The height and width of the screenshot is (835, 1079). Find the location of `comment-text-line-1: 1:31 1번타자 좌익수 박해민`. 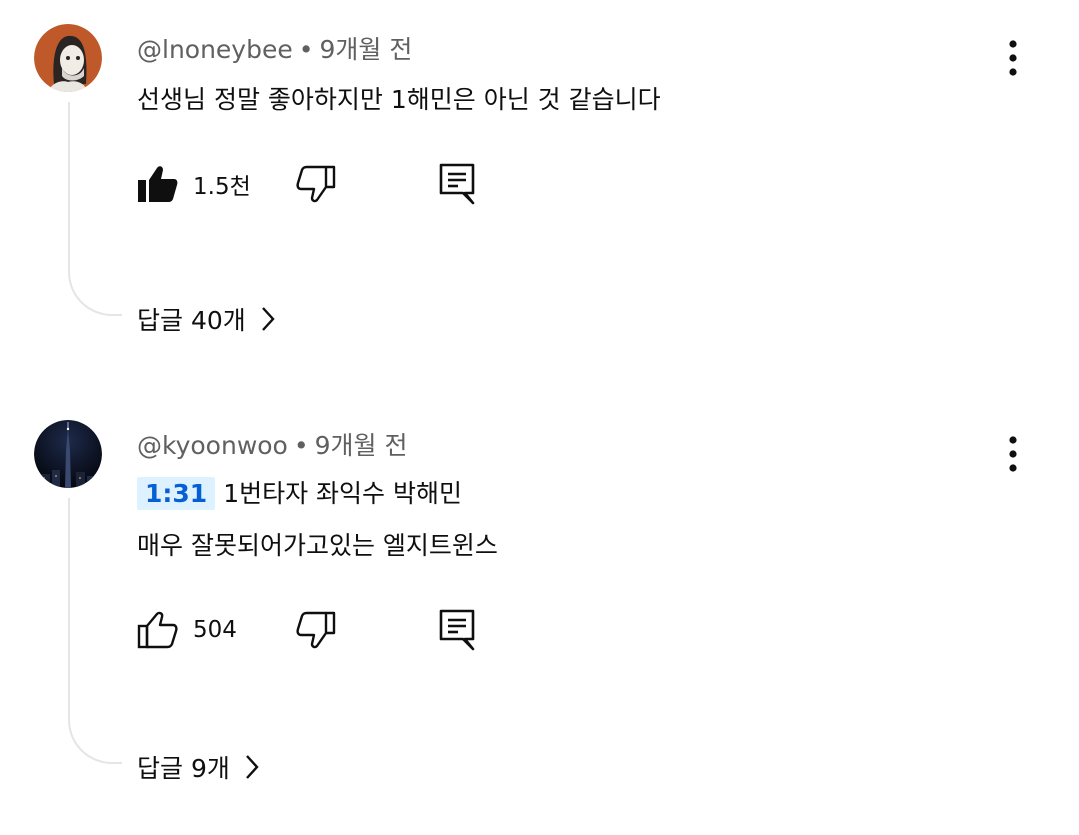

comment-text-line-1: 1:31 1번타자 좌익수 박해민 is located at coordinates (299, 492).